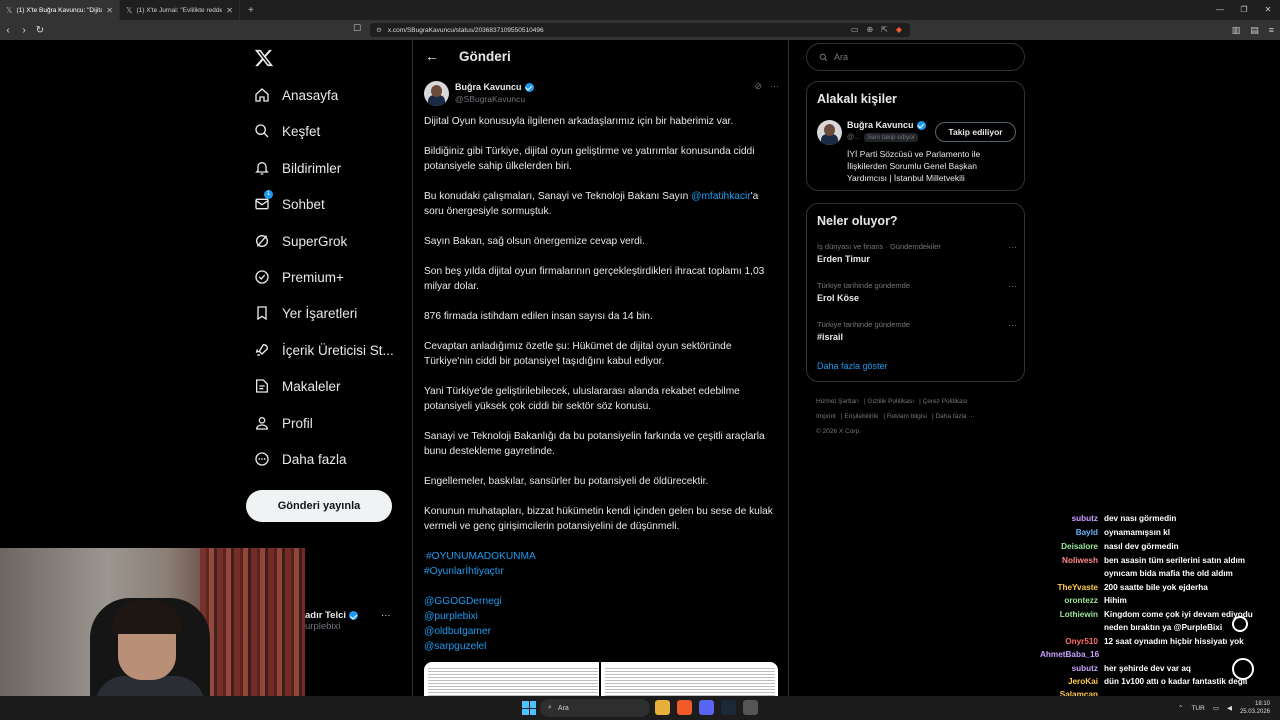 This screenshot has height=720, width=1280. Describe the element at coordinates (379, 30) in the screenshot. I see `site-info-icon: ⚙` at that location.